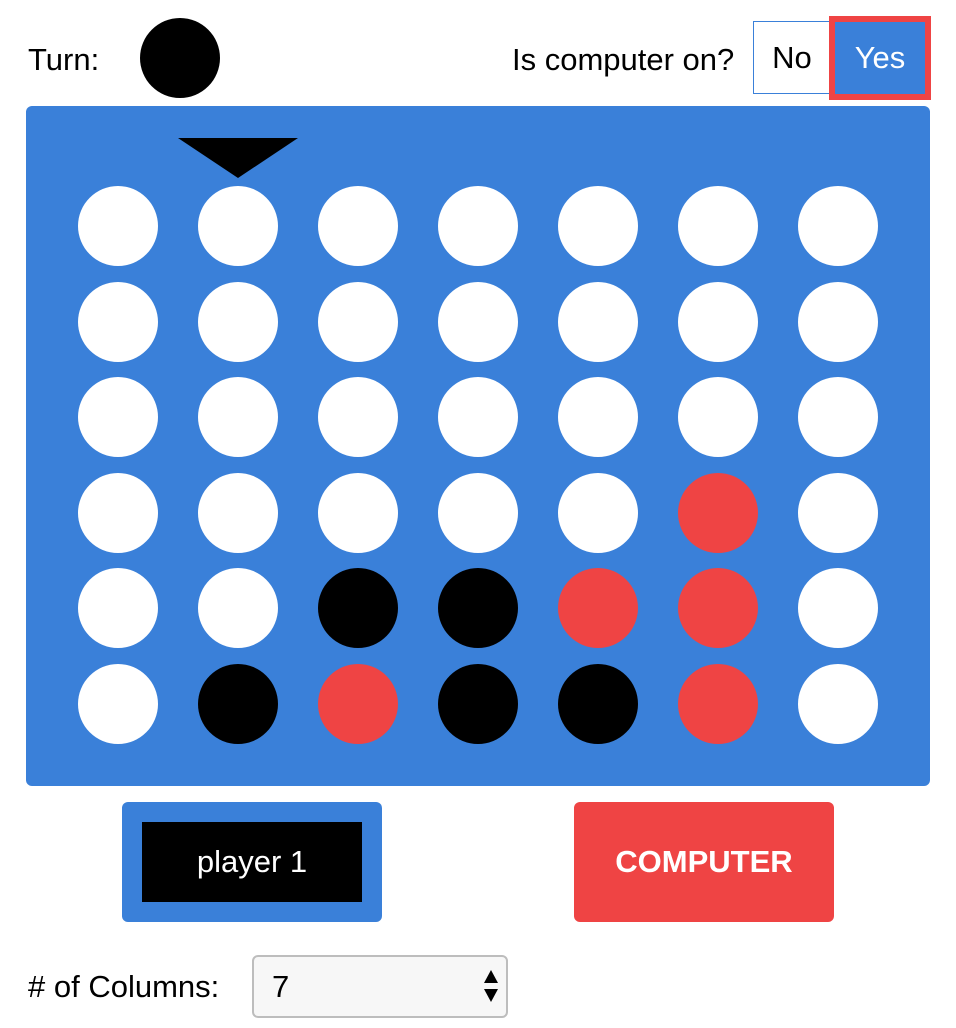 The width and height of the screenshot is (956, 1028). Describe the element at coordinates (704, 862) in the screenshot. I see `player2-panel: COMPUTER` at that location.